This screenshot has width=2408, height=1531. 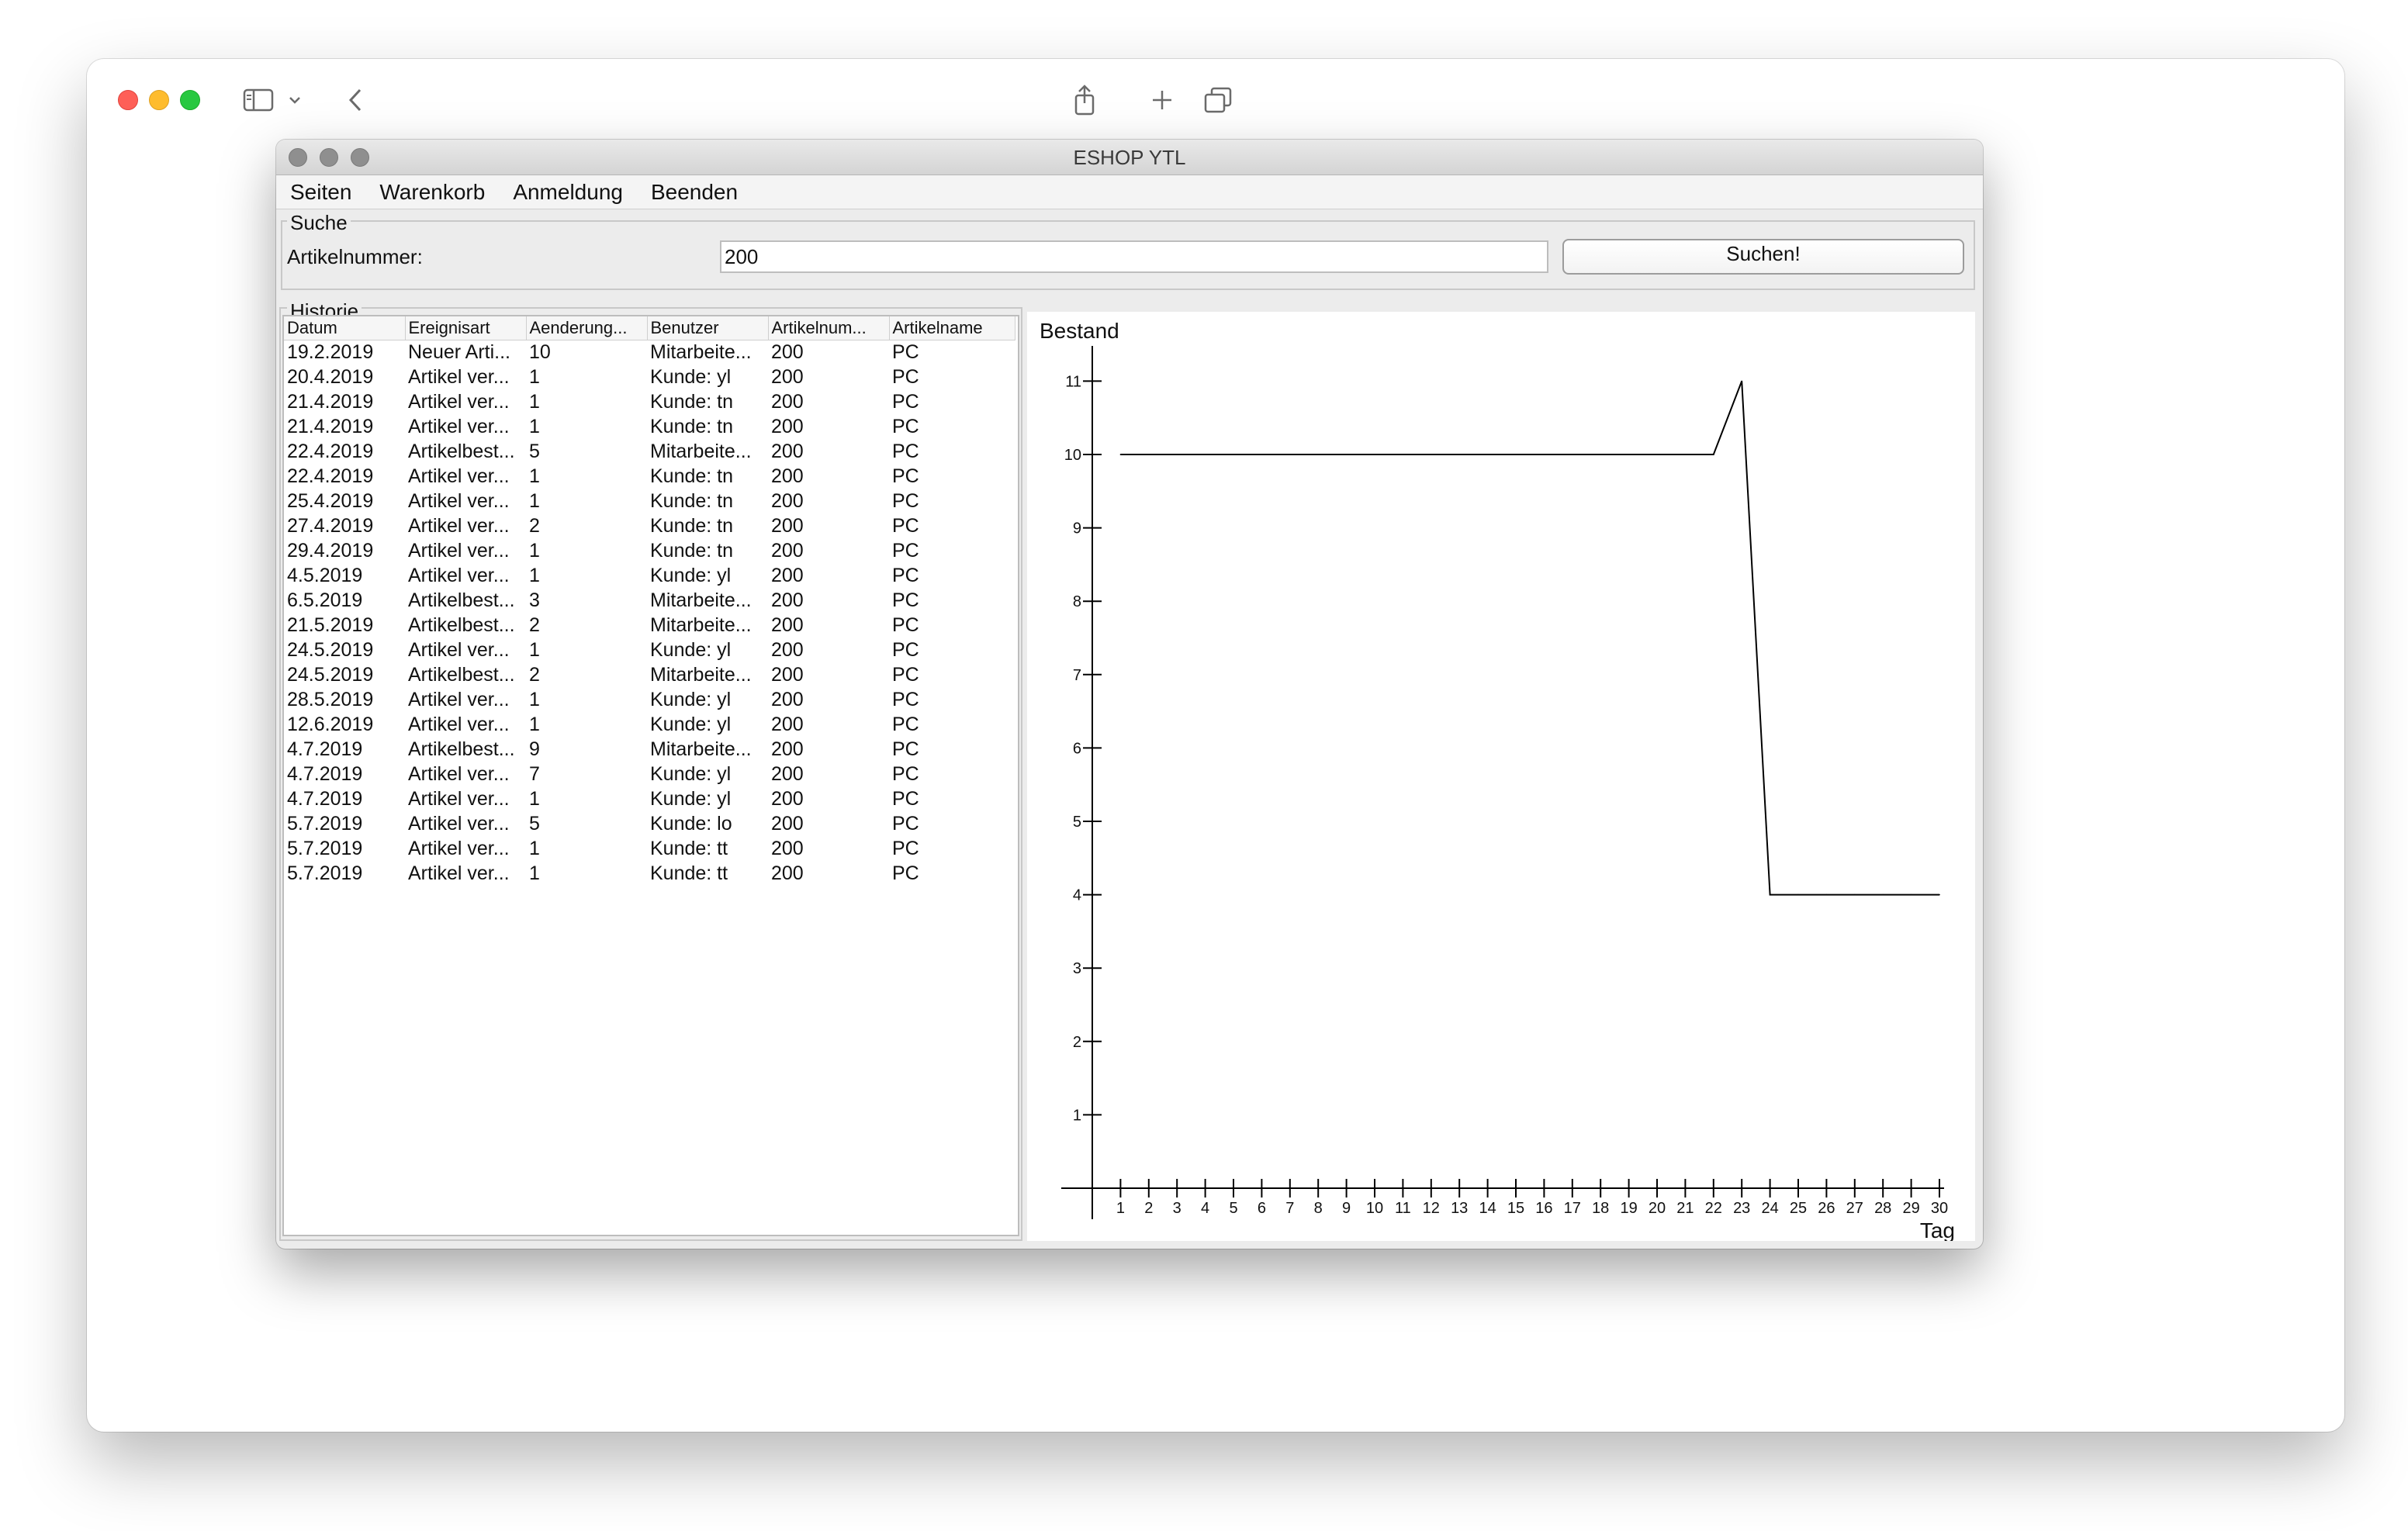 What do you see at coordinates (649, 798) in the screenshot?
I see `table-row: 4.7.2019 Artikel ver... 1 Kunde: yl 200 PC` at bounding box center [649, 798].